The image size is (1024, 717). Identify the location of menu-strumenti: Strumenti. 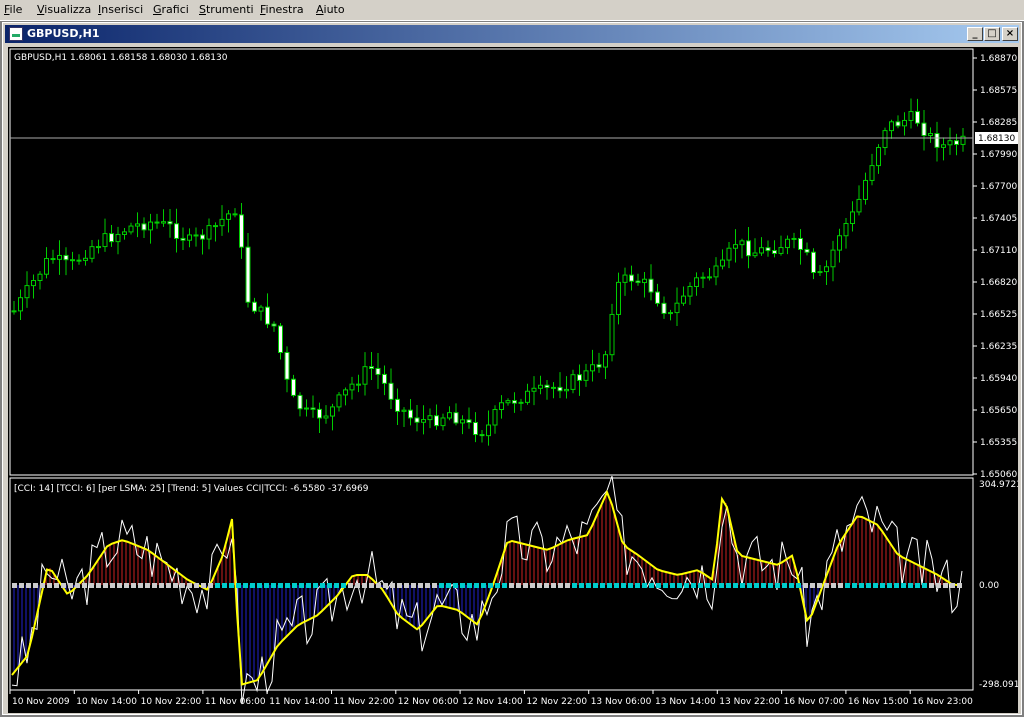
(226, 9).